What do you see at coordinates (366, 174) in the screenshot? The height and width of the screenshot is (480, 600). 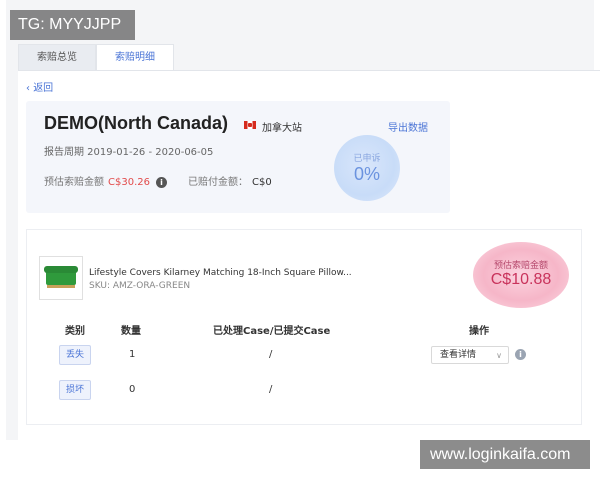 I see `appeal-rate-value: 0%` at bounding box center [366, 174].